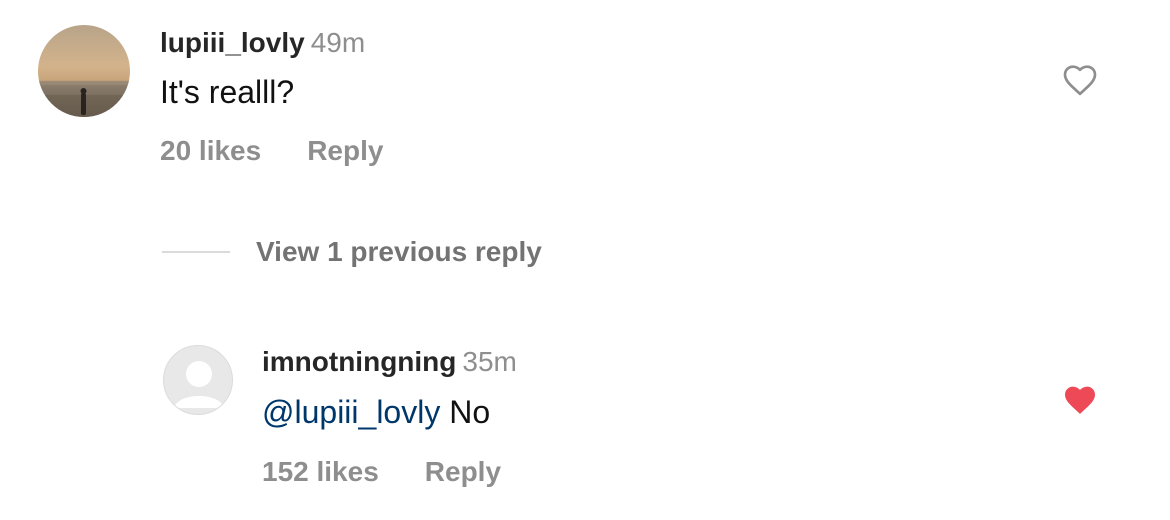 The image size is (1170, 520). Describe the element at coordinates (271, 151) in the screenshot. I see `comment-actions: 20 likes Reply` at that location.